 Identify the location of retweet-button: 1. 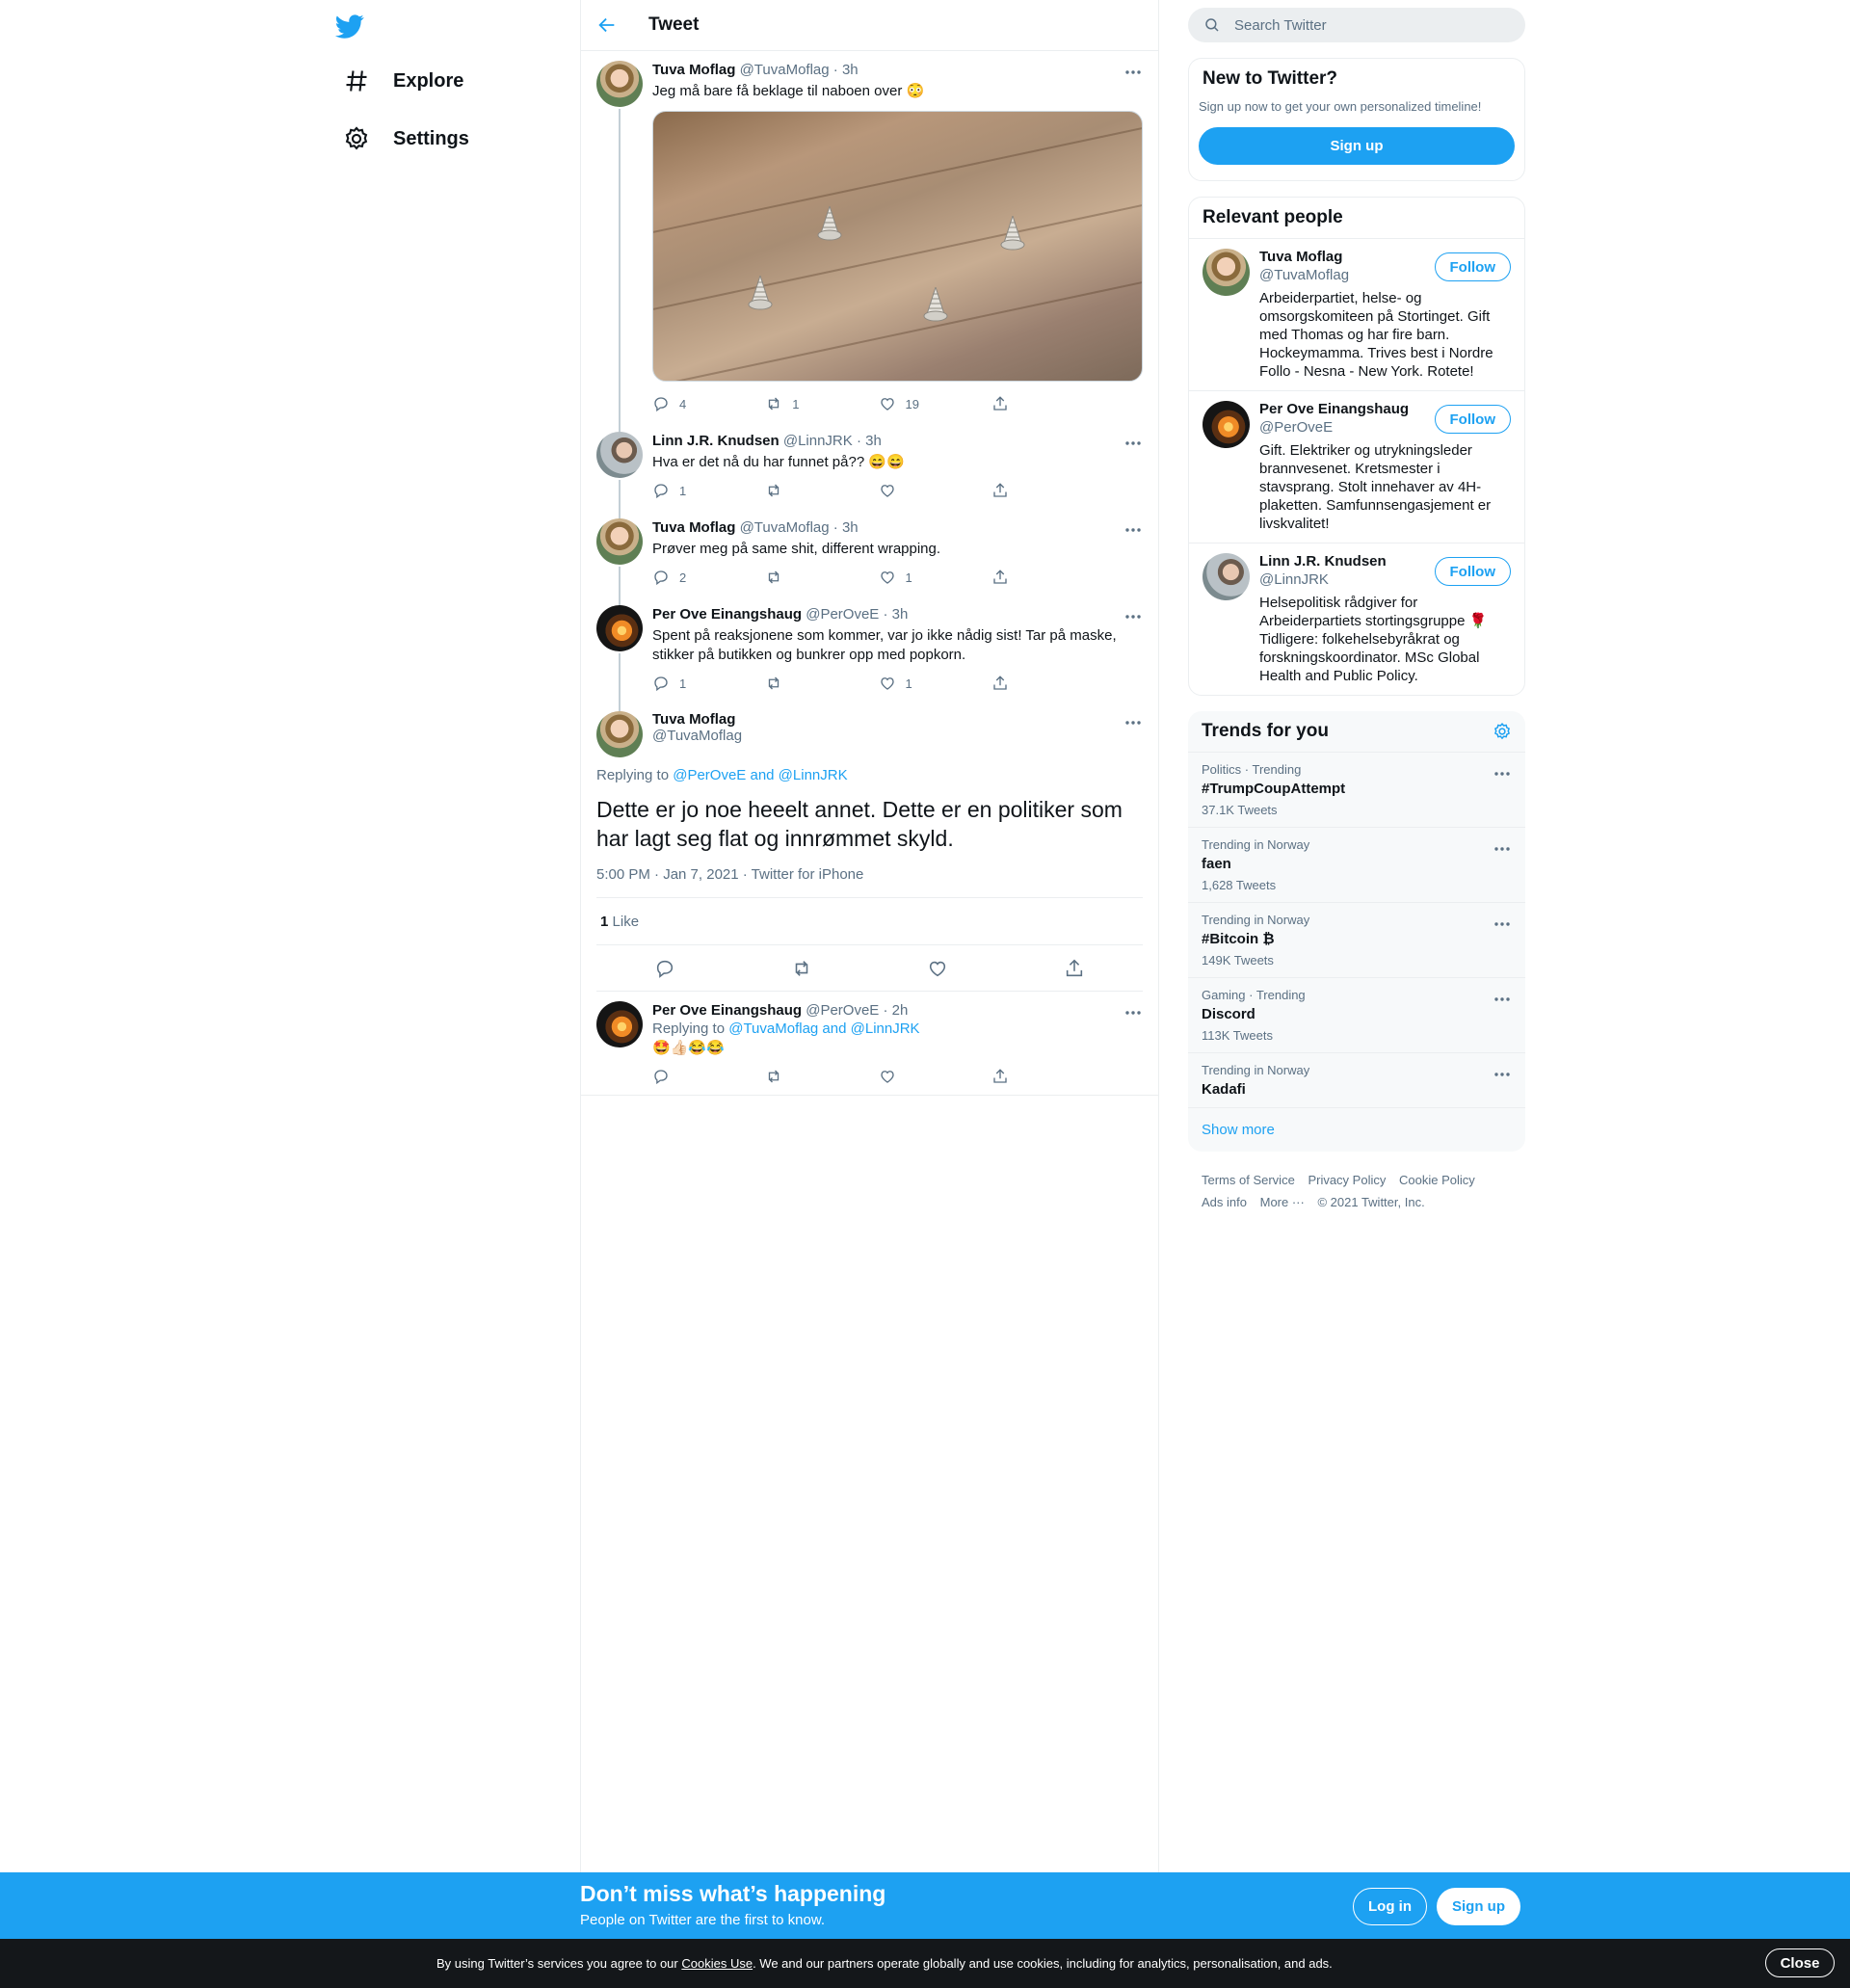
(821, 403).